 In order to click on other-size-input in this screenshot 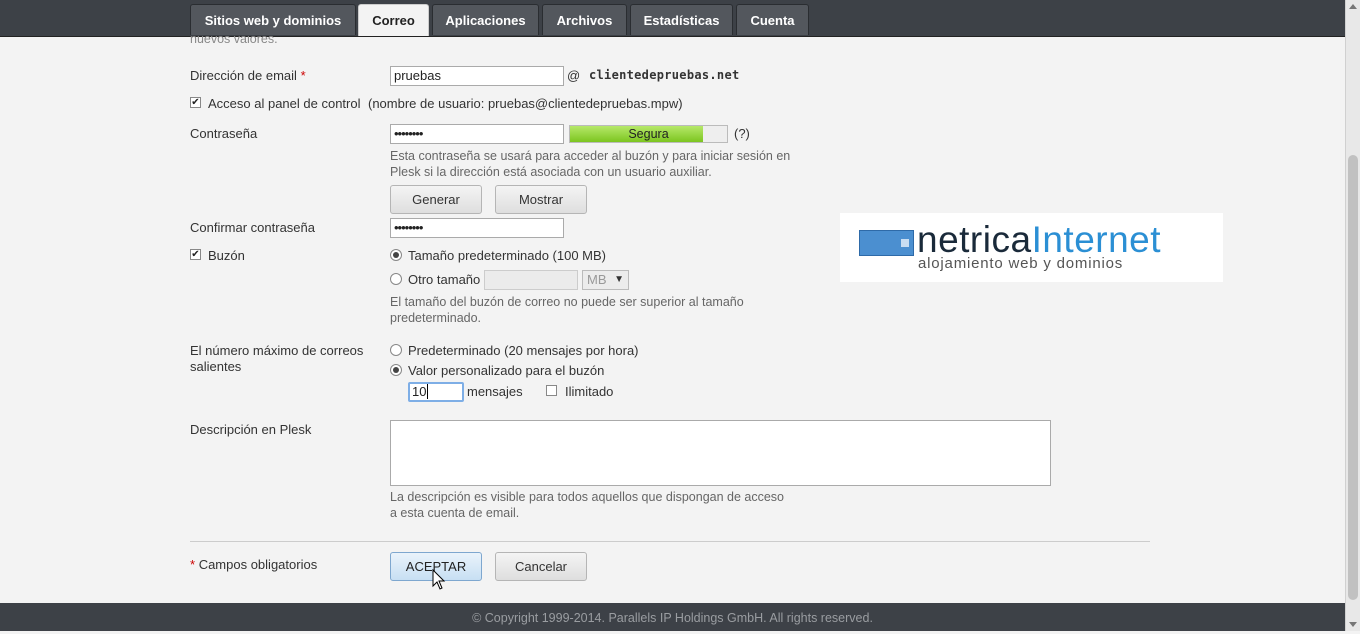, I will do `click(531, 280)`.